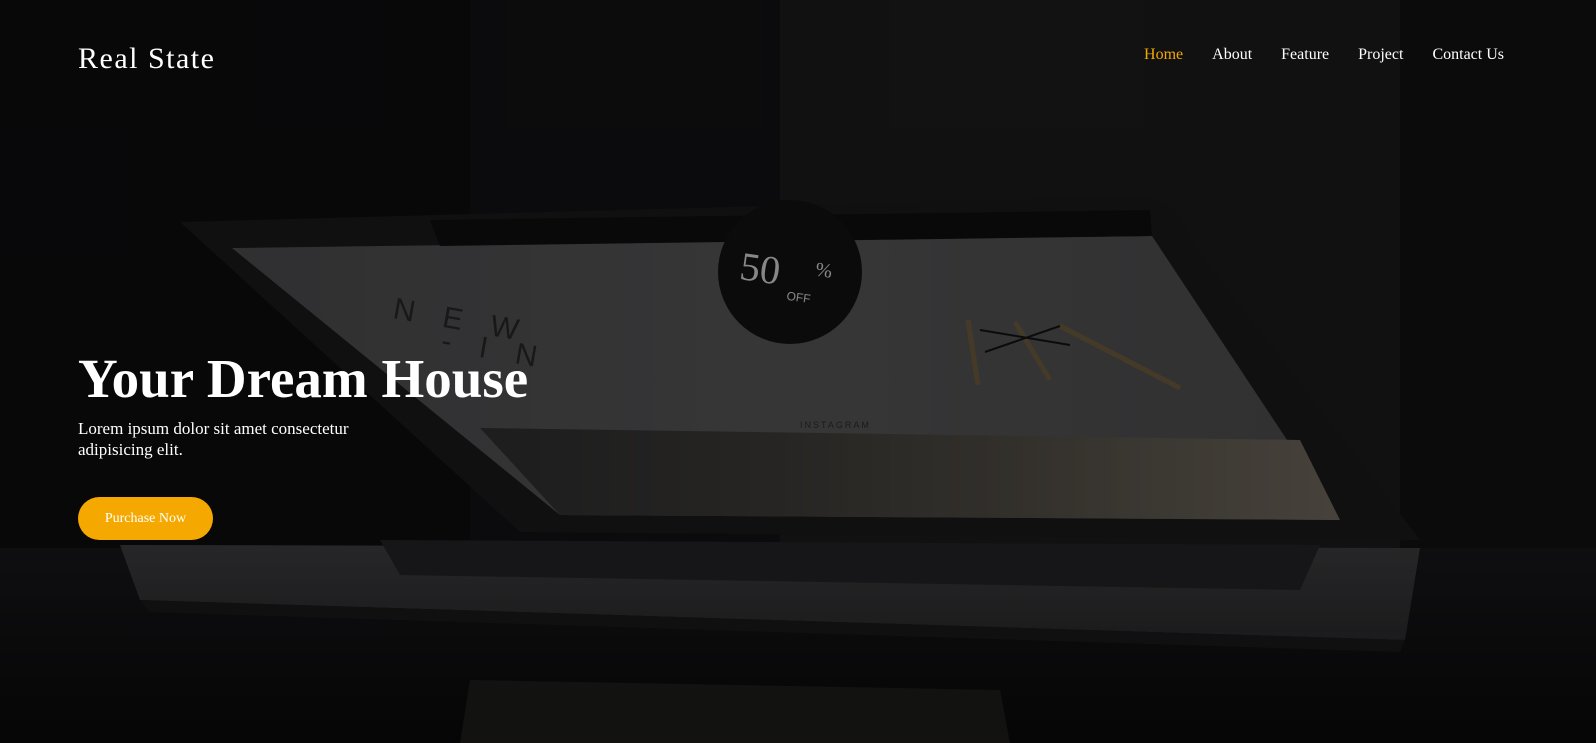 The width and height of the screenshot is (1596, 743). What do you see at coordinates (1305, 55) in the screenshot?
I see `nav-link-feature: Feature` at bounding box center [1305, 55].